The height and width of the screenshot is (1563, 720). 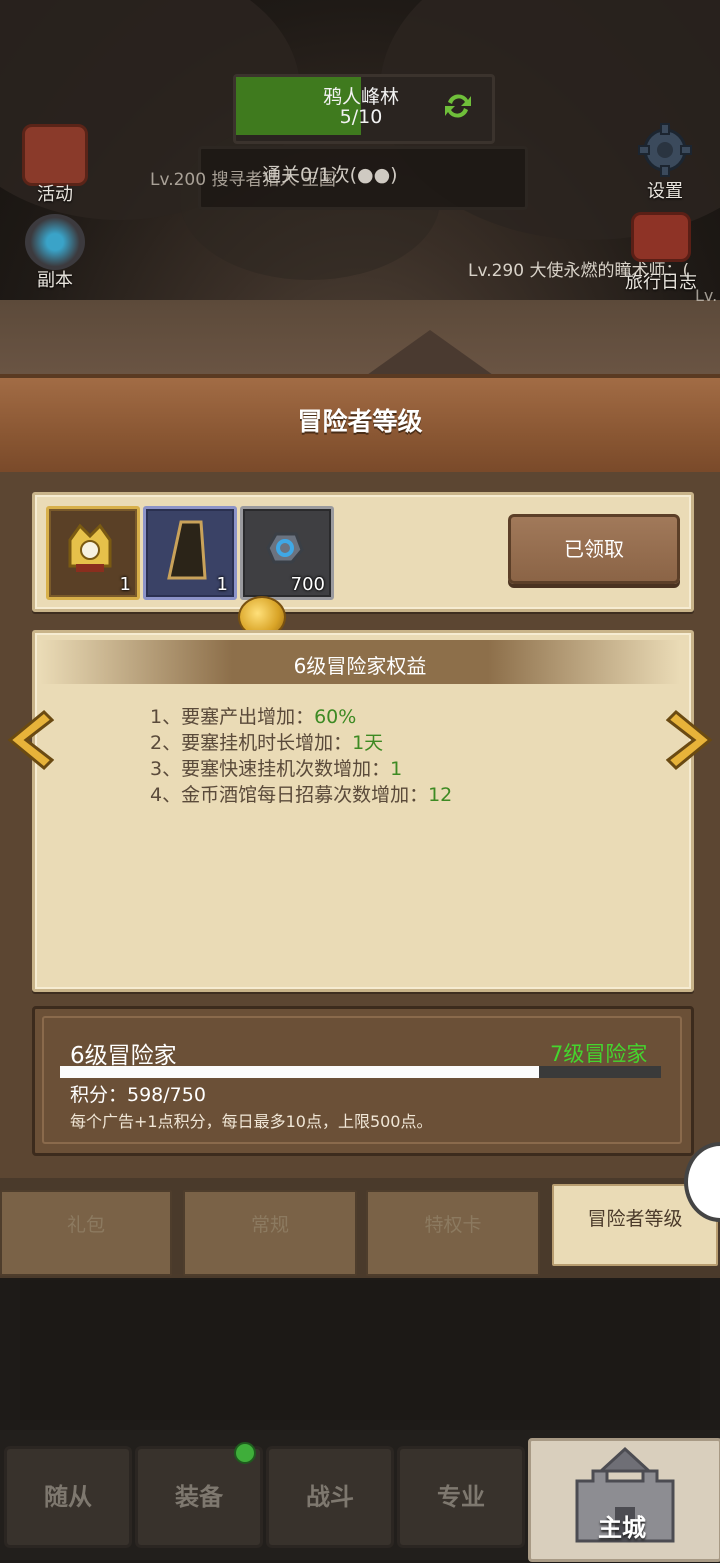 What do you see at coordinates (360, 1350) in the screenshot?
I see `empty-content-area` at bounding box center [360, 1350].